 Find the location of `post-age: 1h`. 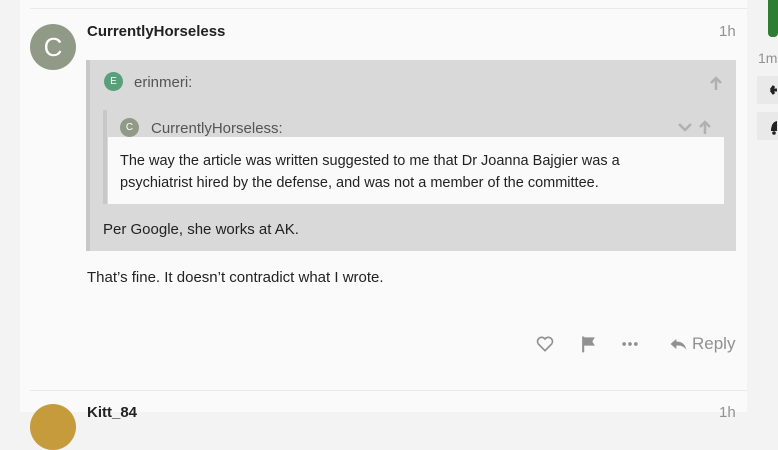

post-age: 1h is located at coordinates (727, 31).